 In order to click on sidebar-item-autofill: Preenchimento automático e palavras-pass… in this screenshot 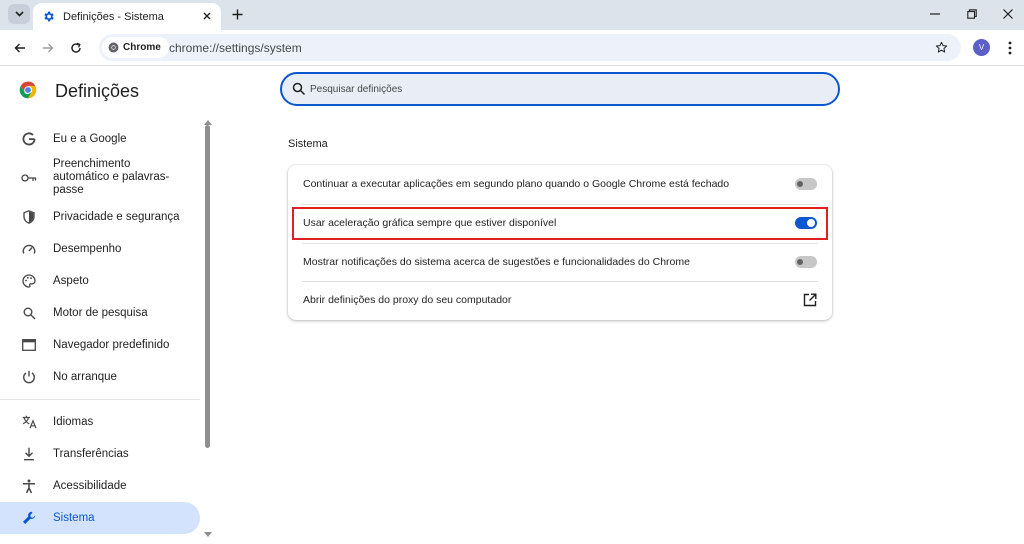, I will do `click(100, 178)`.